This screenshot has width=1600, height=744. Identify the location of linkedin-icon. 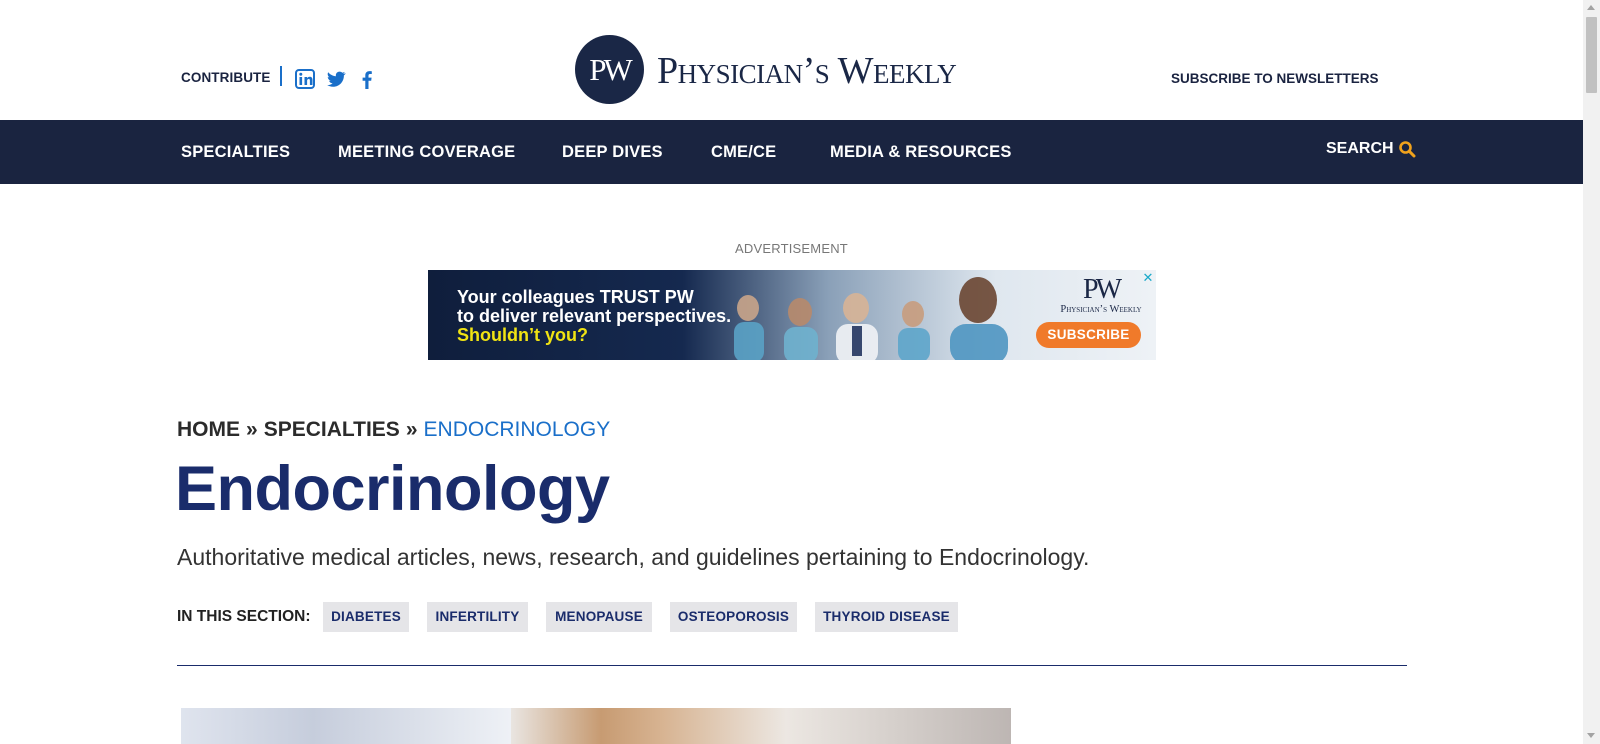
(305, 79).